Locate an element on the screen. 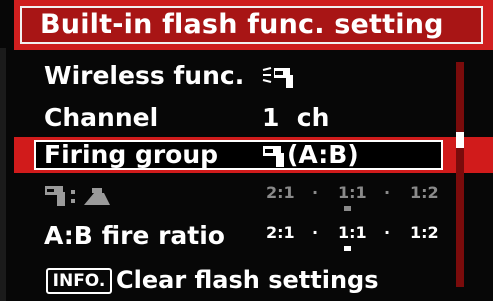 This screenshot has width=493, height=301. wireless-flash-icon is located at coordinates (277, 77).